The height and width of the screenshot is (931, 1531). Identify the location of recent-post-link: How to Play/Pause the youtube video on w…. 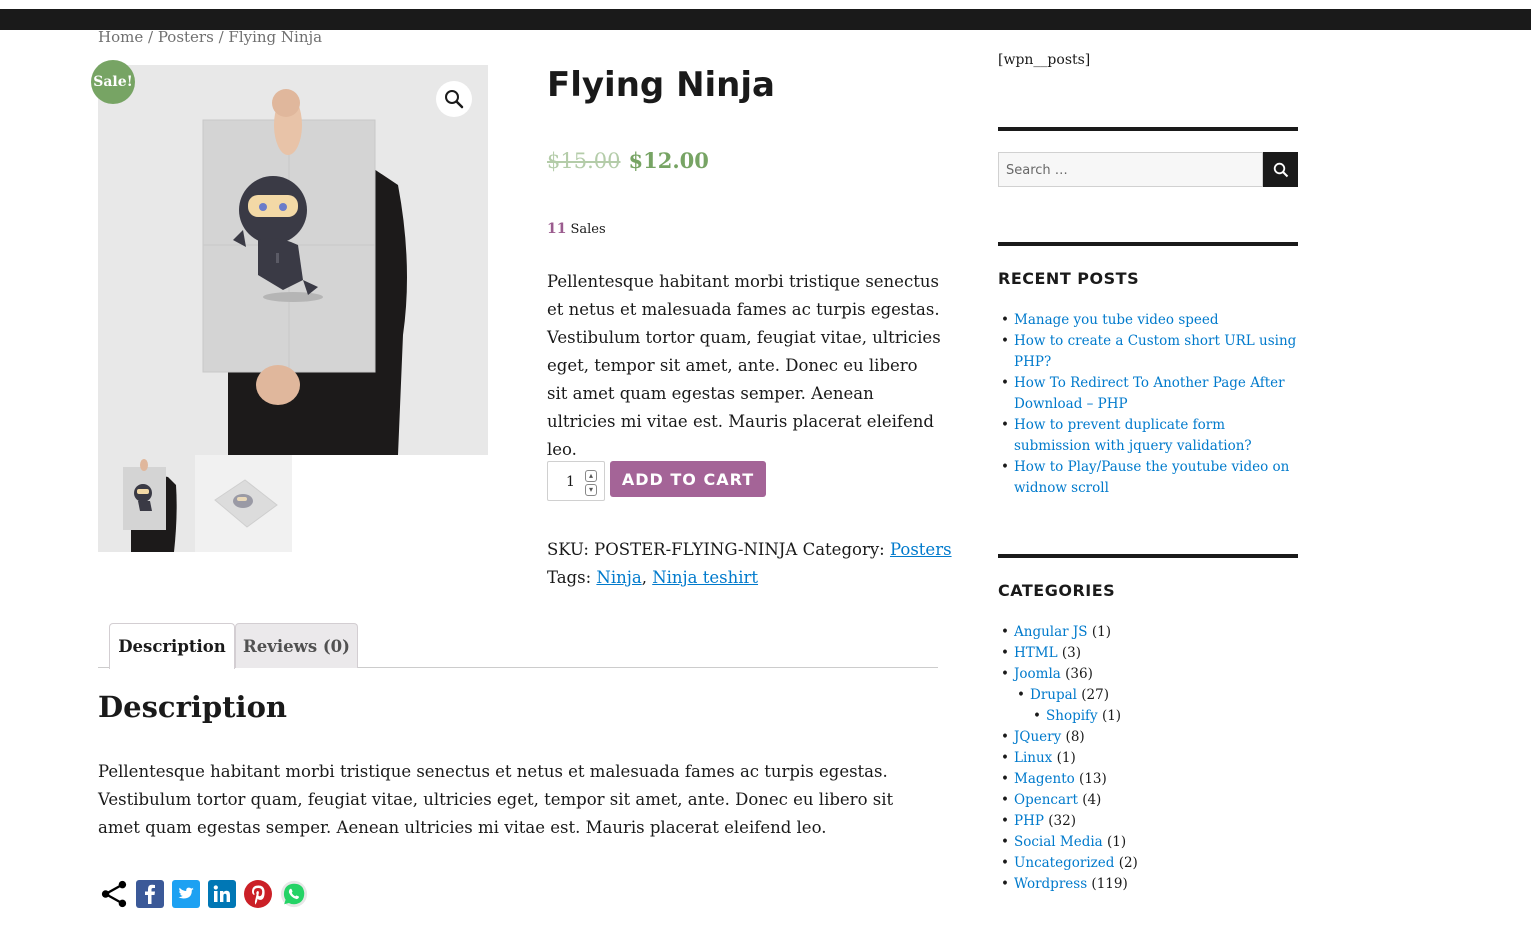
(1151, 477).